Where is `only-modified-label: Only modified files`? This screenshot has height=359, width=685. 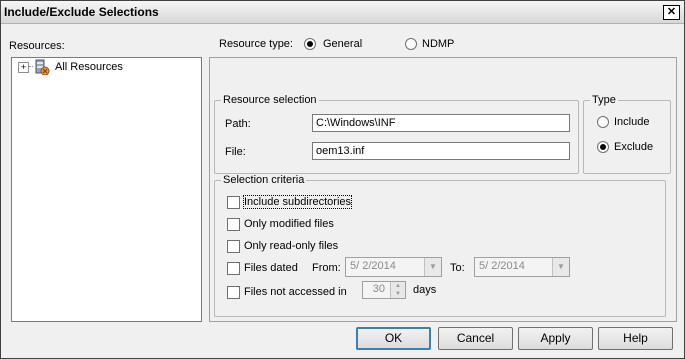
only-modified-label: Only modified files is located at coordinates (289, 224).